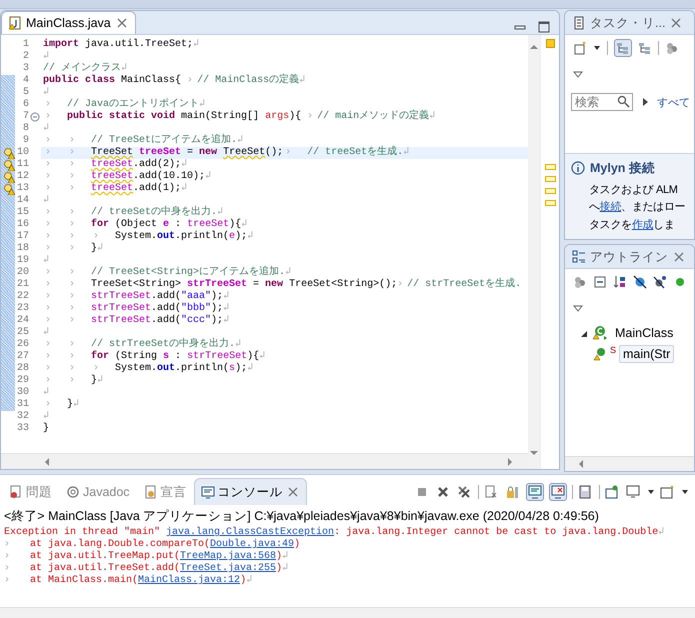  Describe the element at coordinates (228, 569) in the screenshot. I see `stack-trace-link: TreeSet.java:255` at that location.